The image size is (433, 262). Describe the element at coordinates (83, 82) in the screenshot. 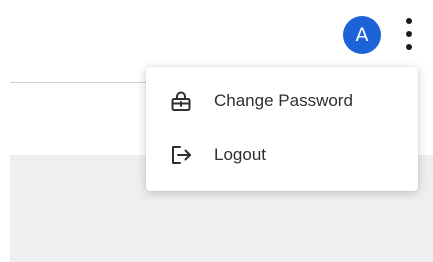

I see `header-divider` at that location.